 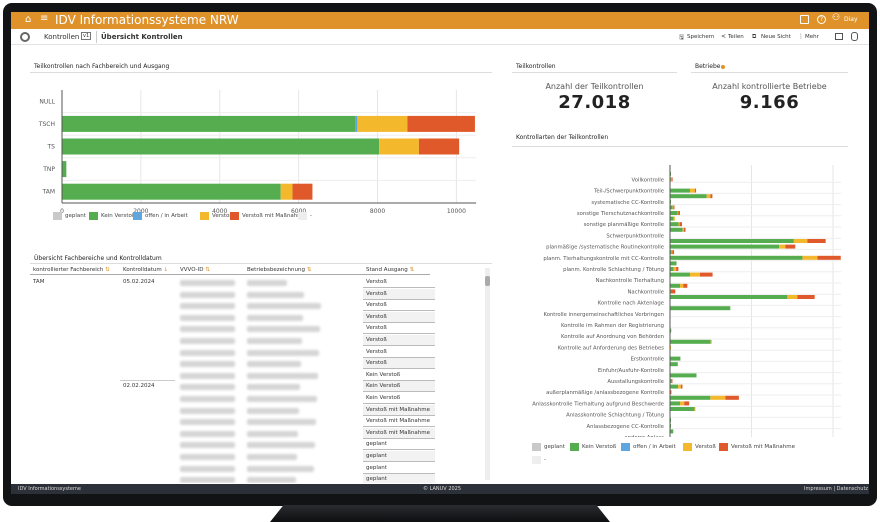 I want to click on chevron-down-icon: ⌄, so click(x=174, y=36).